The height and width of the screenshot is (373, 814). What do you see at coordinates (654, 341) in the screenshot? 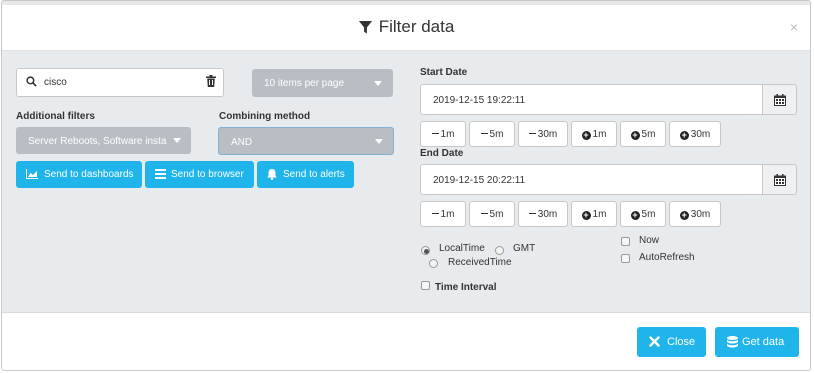
I see `close-icon` at bounding box center [654, 341].